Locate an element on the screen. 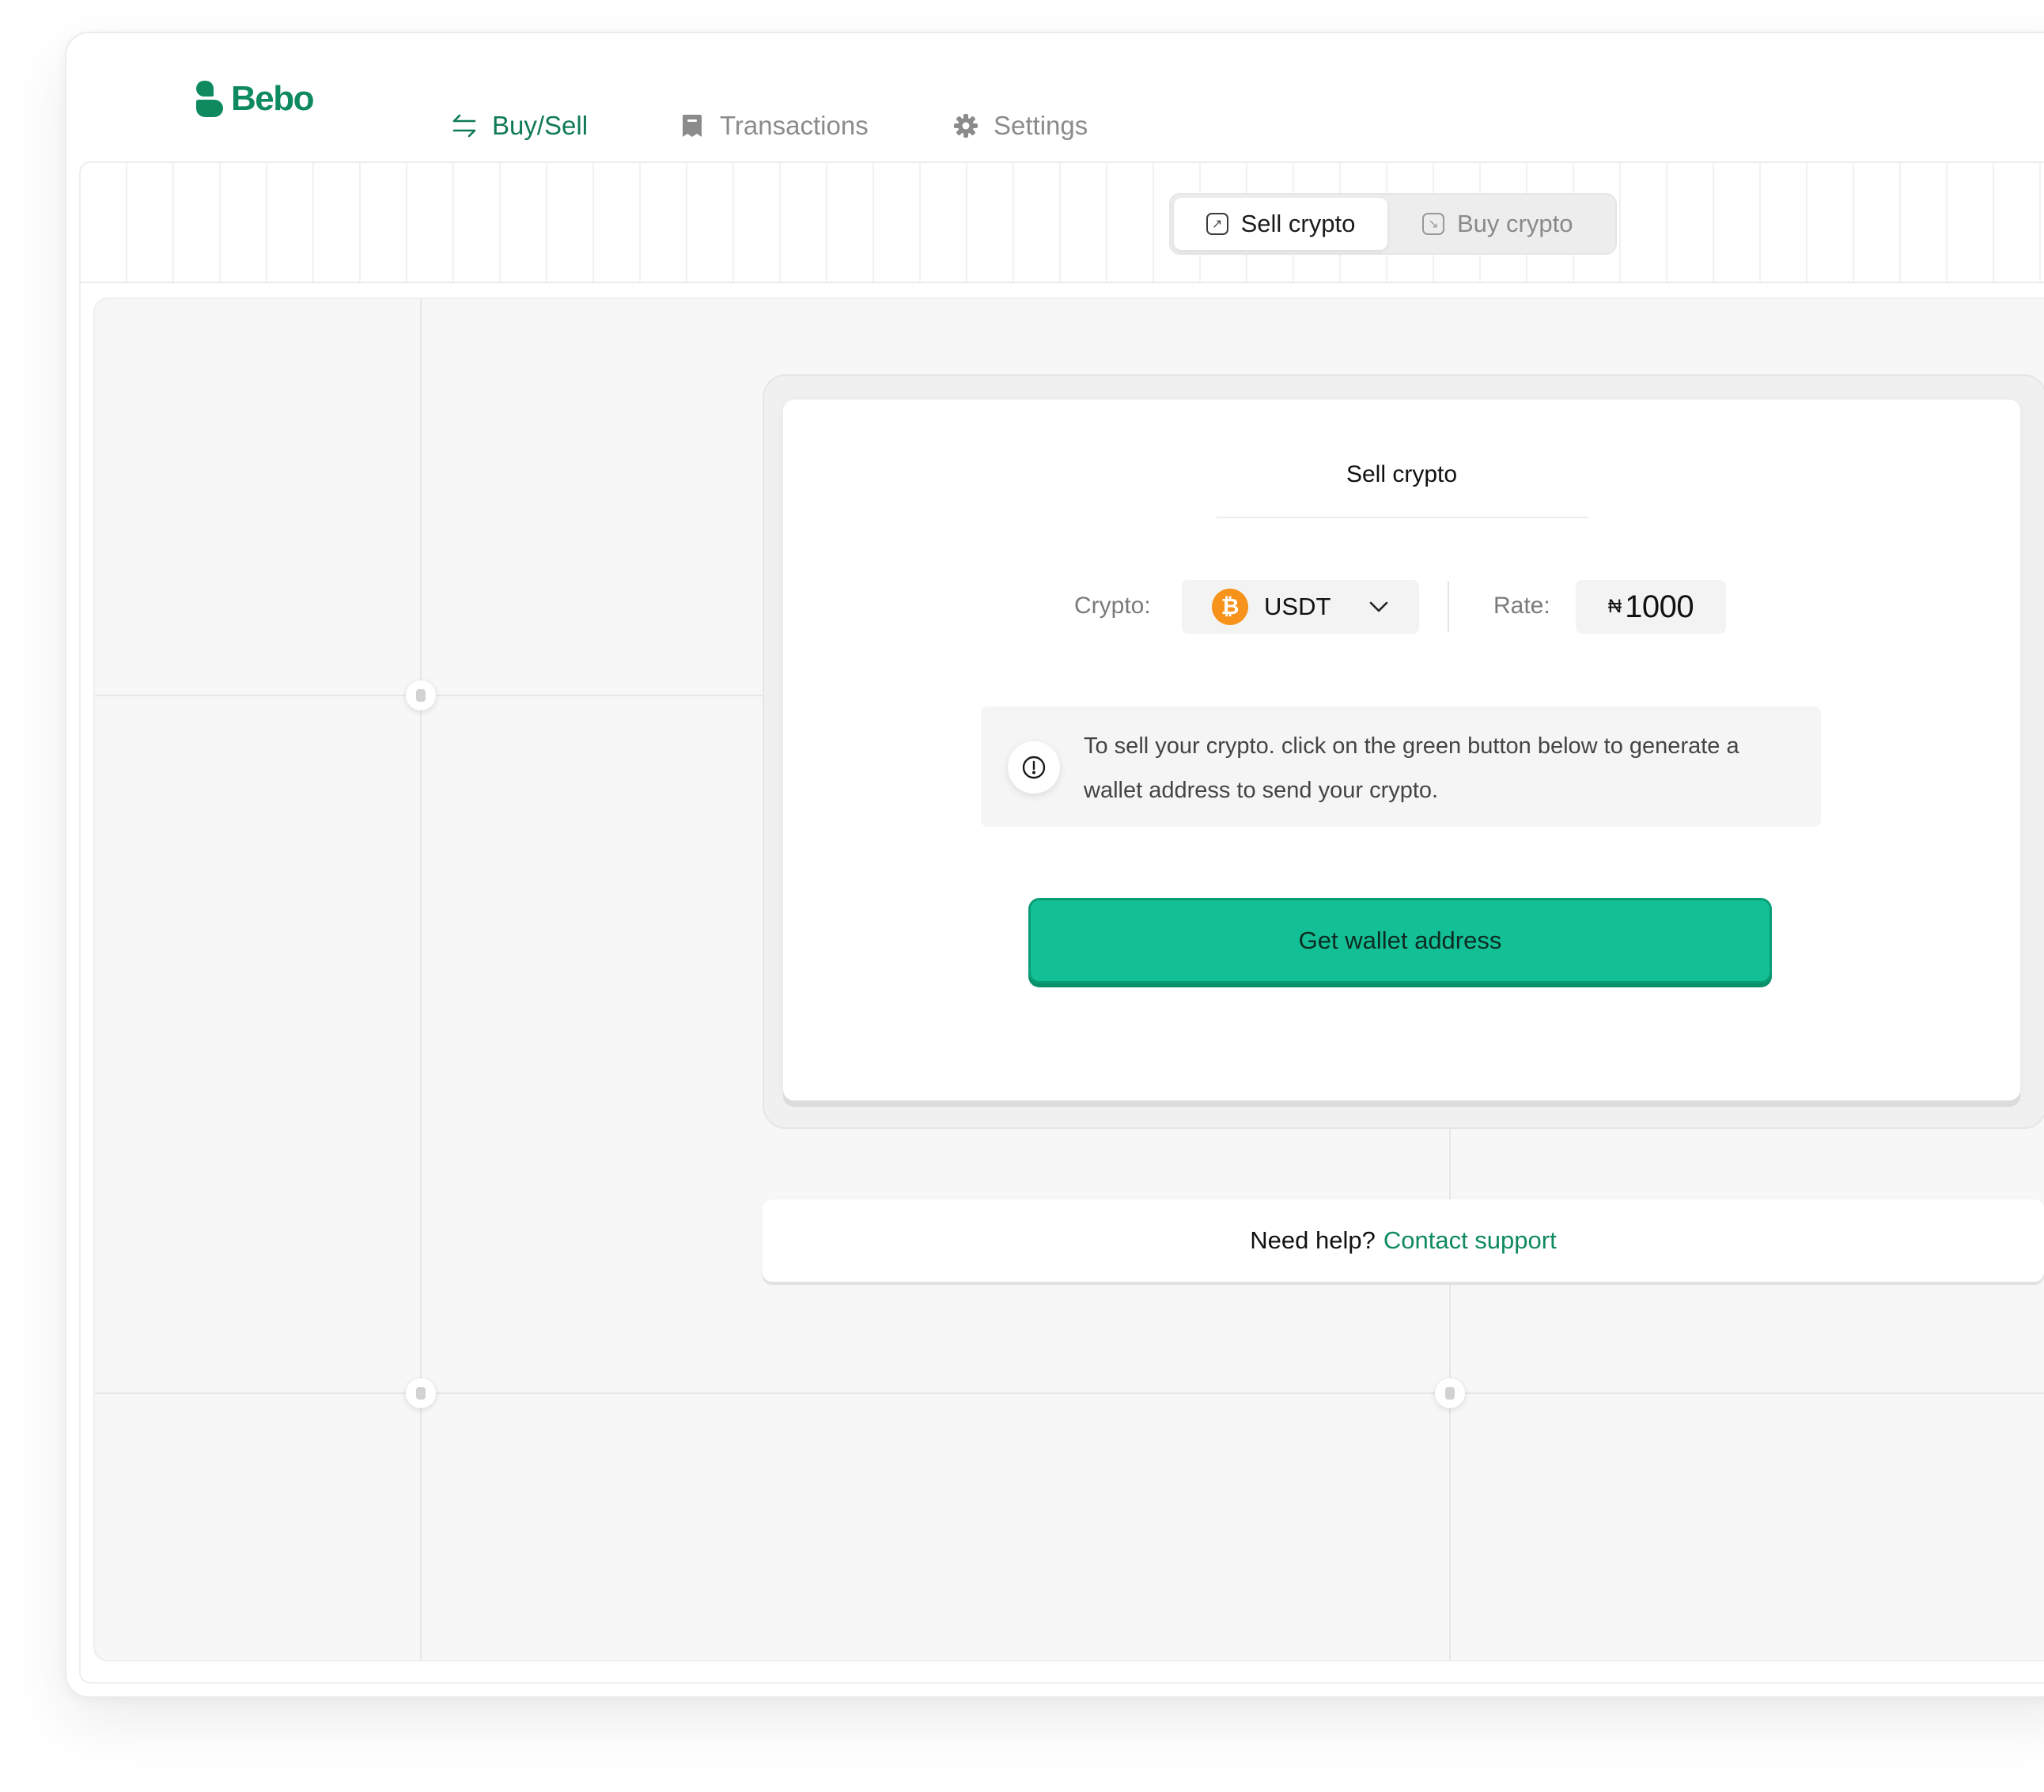 The width and height of the screenshot is (2044, 1792). info-icon is located at coordinates (1034, 767).